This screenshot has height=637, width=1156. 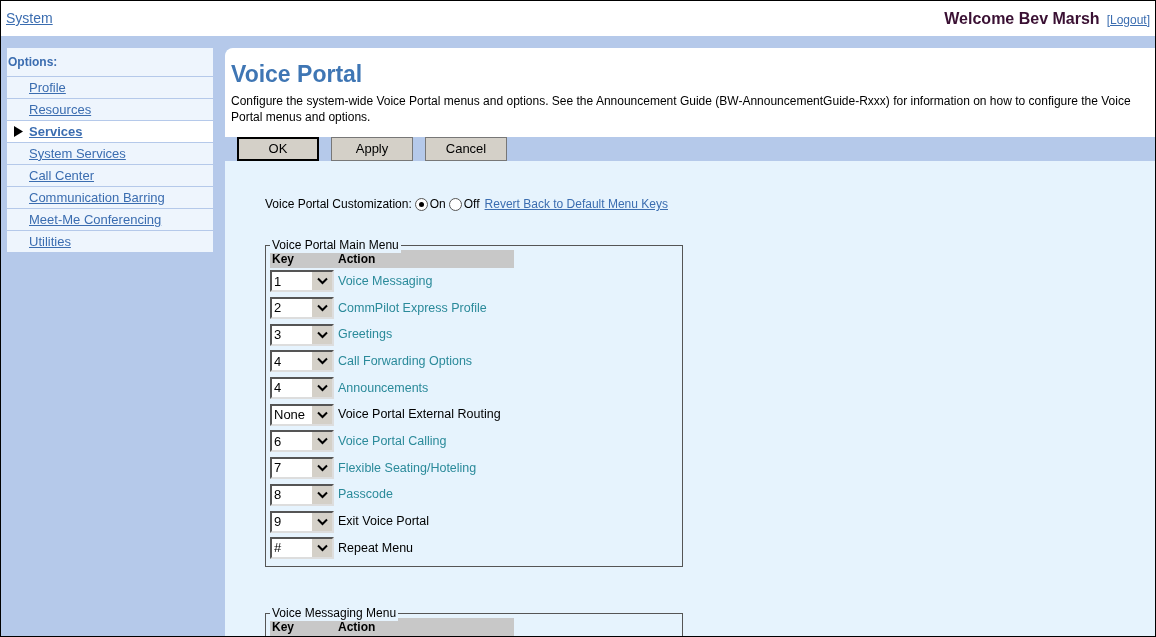 I want to click on menu-action: Repeat Menu, so click(x=376, y=548).